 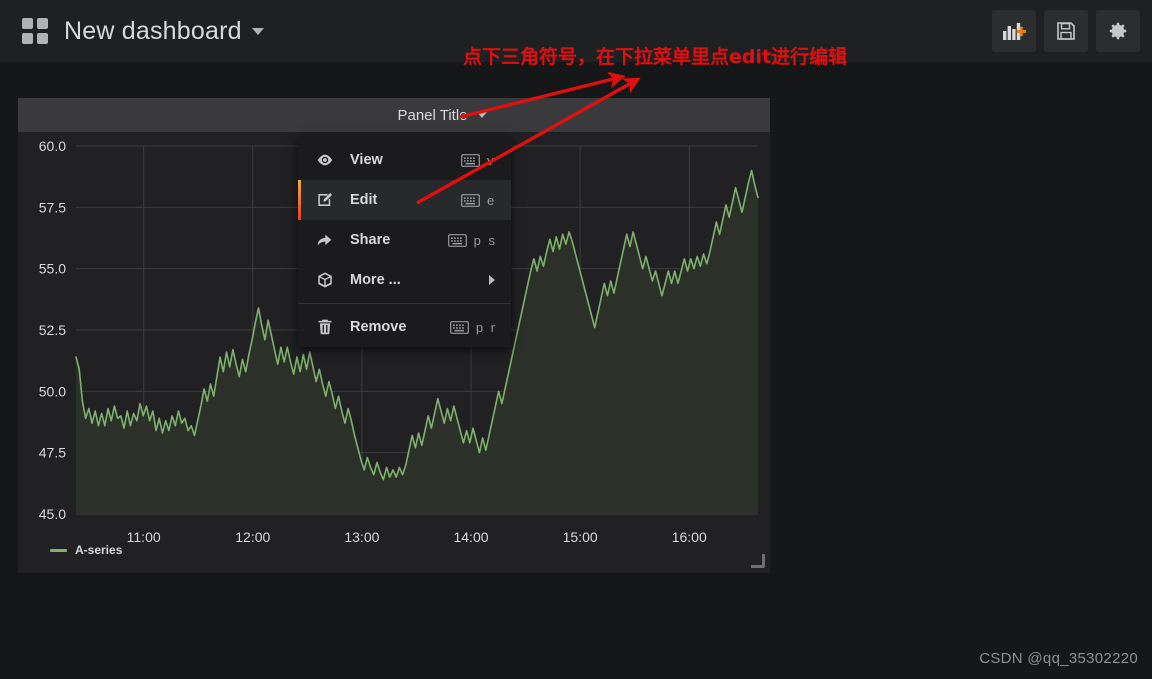 I want to click on panel-title-menu-trigger: Panel Title, so click(x=442, y=115).